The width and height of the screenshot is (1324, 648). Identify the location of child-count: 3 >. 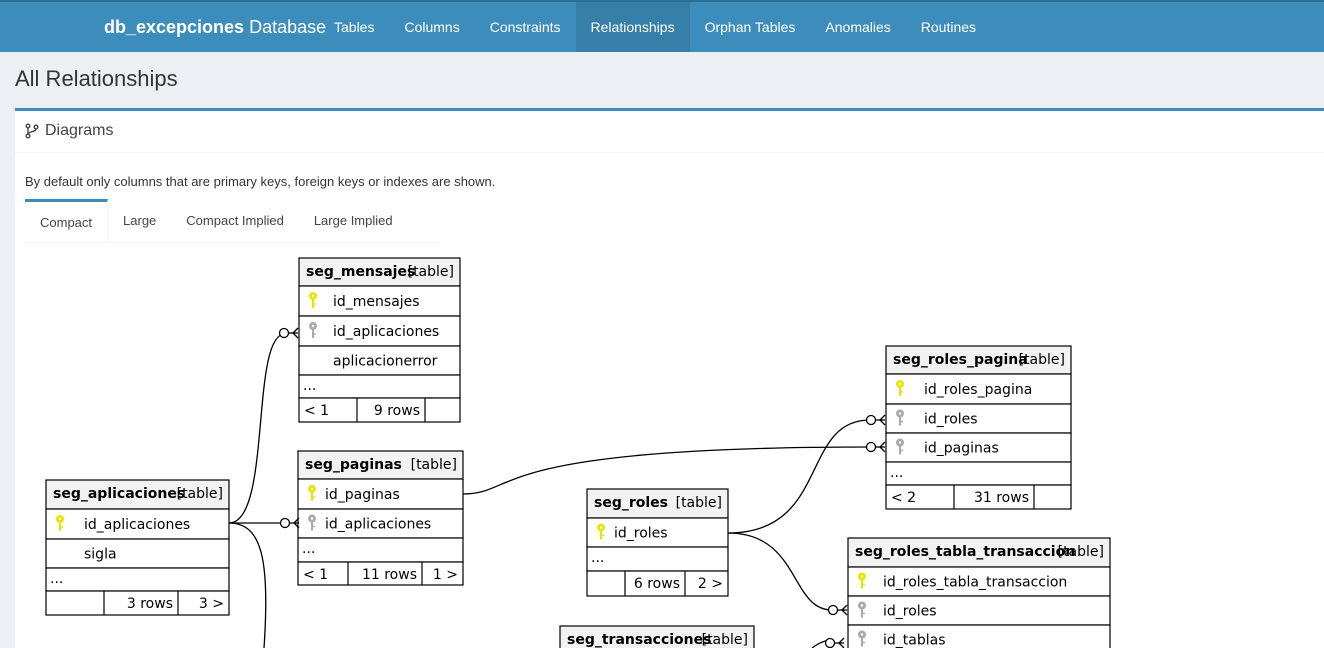
(211, 604).